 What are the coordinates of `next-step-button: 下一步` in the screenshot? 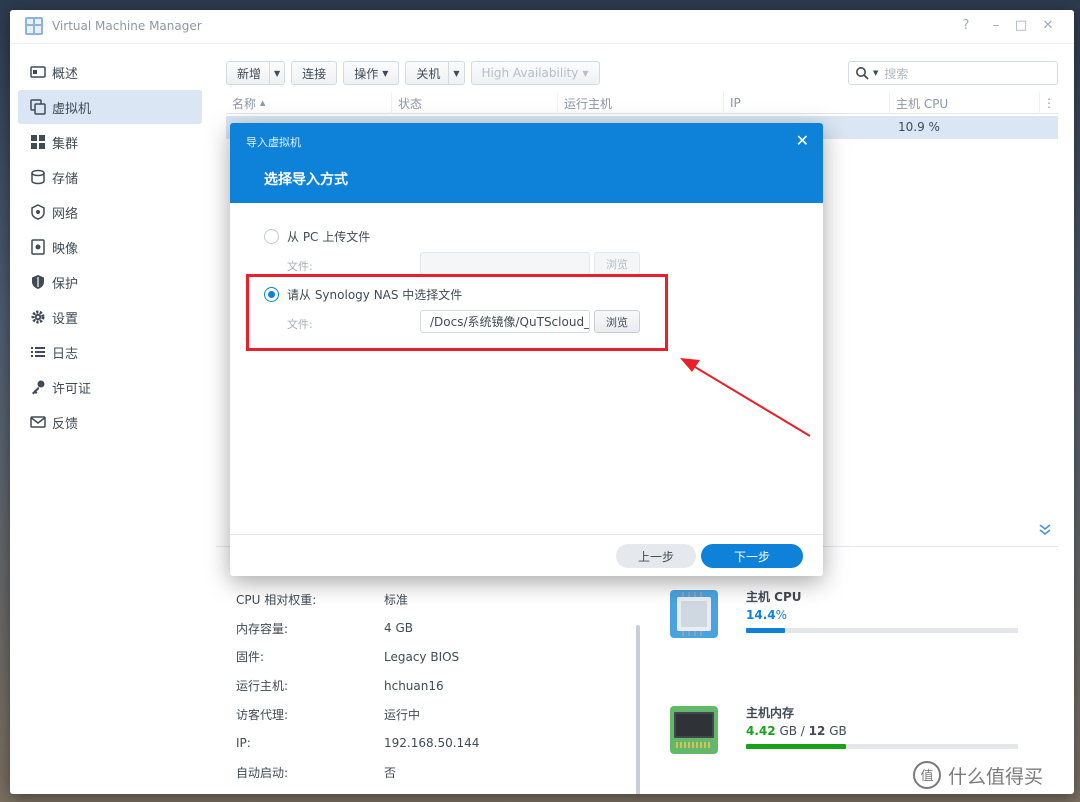 It's located at (752, 556).